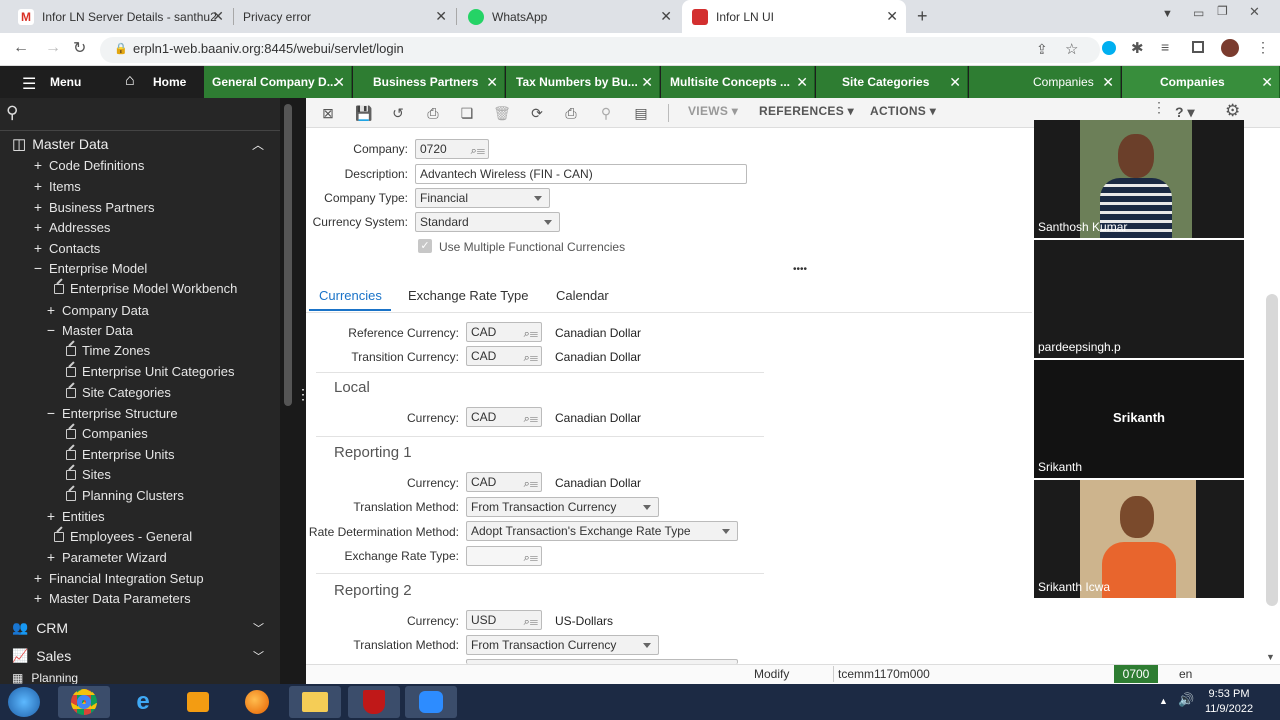 Image resolution: width=1280 pixels, height=720 pixels. What do you see at coordinates (79, 48) in the screenshot?
I see `reload-icon: ↻` at bounding box center [79, 48].